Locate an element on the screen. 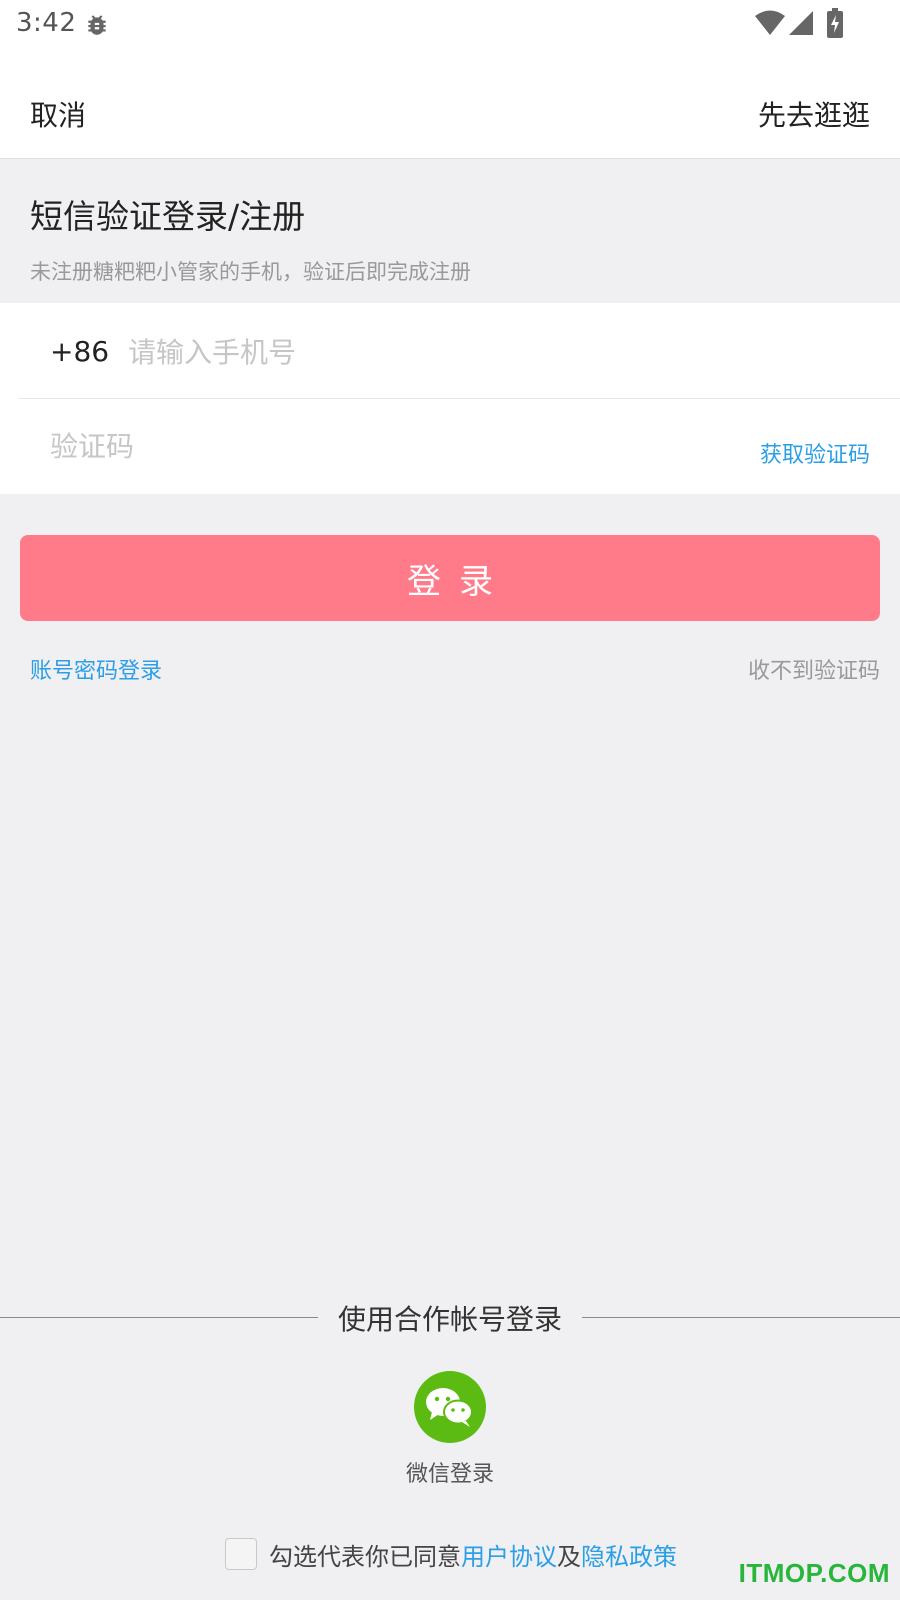  form-divider is located at coordinates (459, 398).